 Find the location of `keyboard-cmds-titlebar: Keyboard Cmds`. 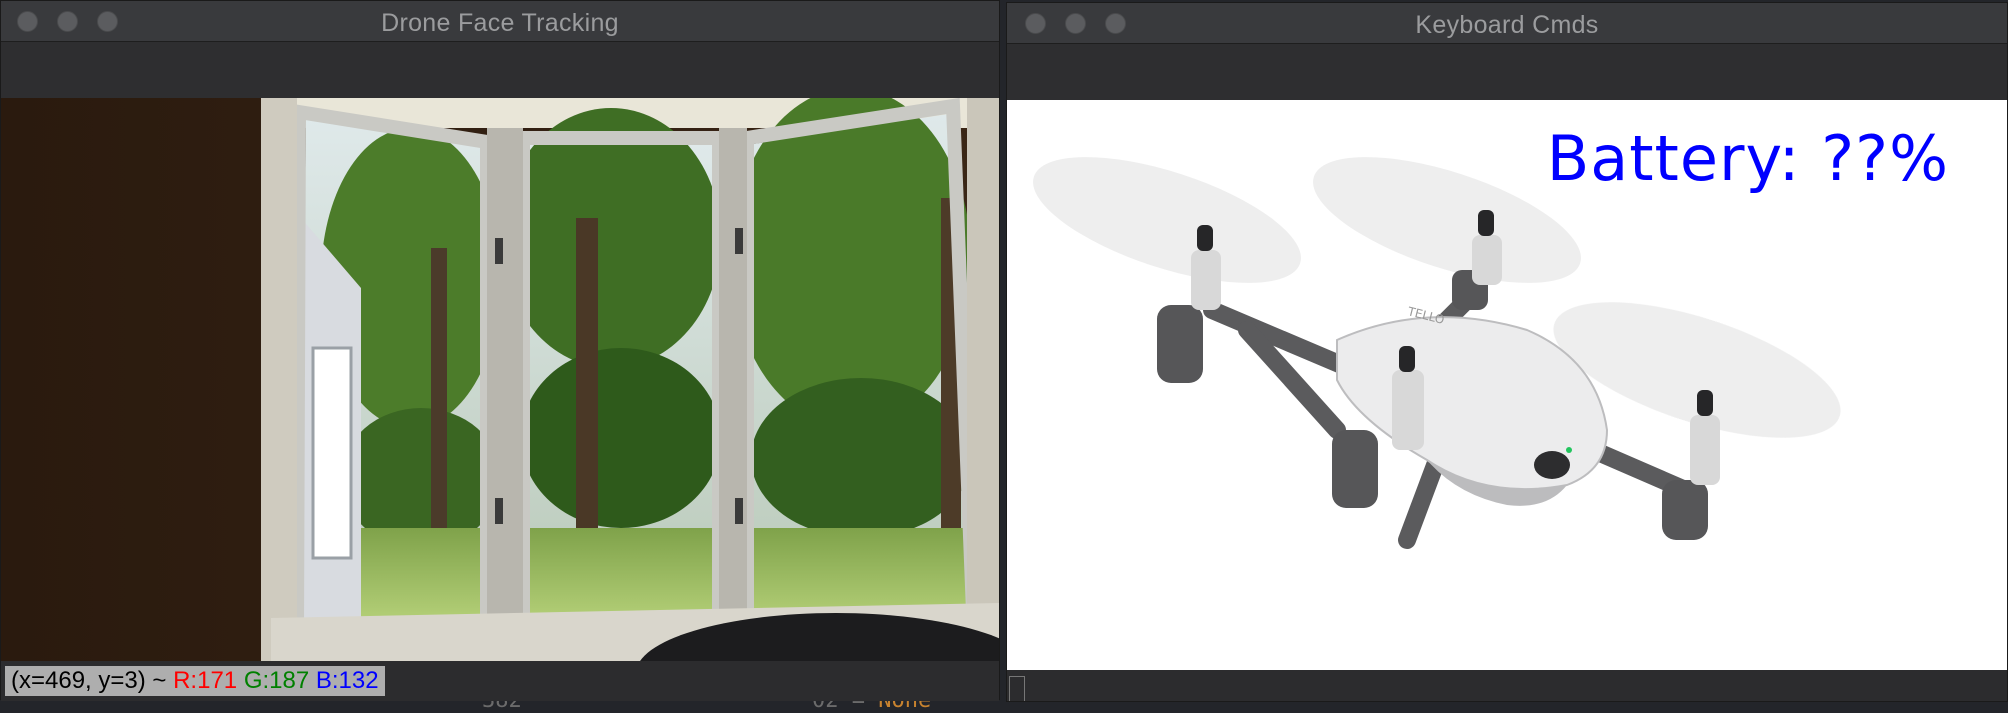

keyboard-cmds-titlebar: Keyboard Cmds is located at coordinates (1507, 23).